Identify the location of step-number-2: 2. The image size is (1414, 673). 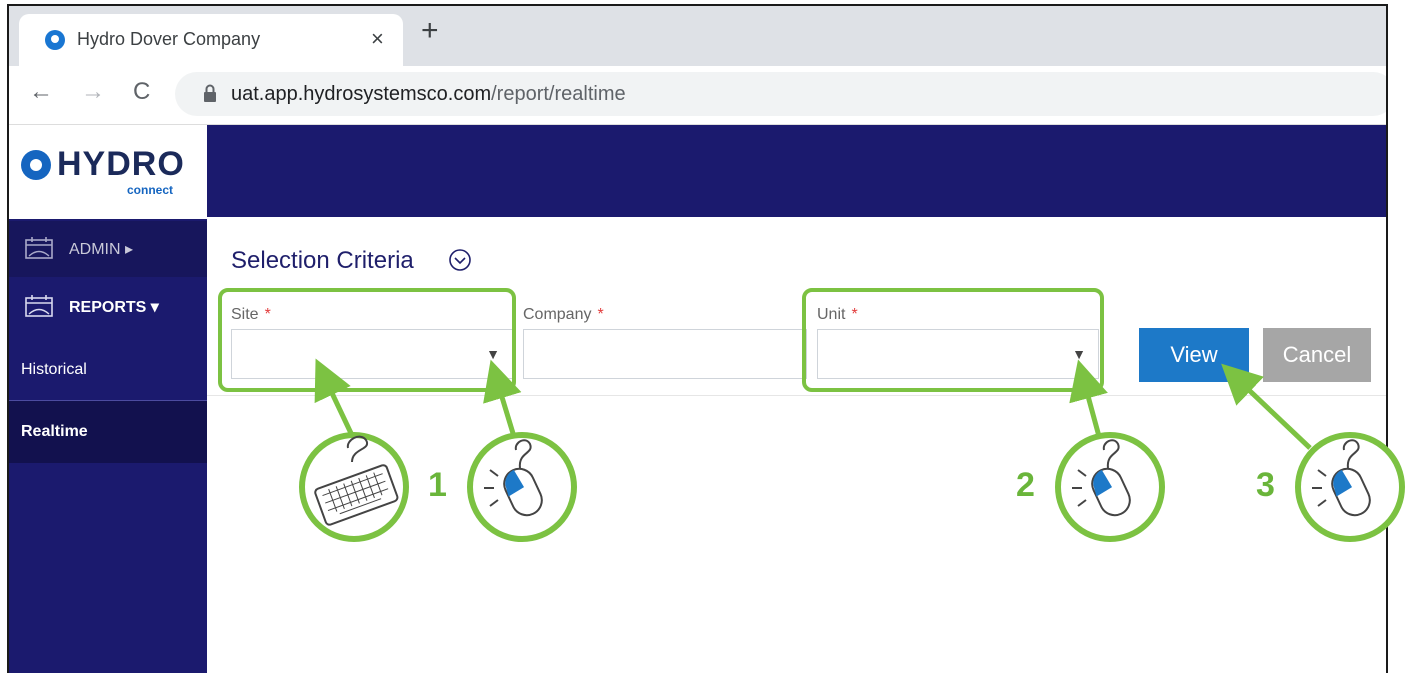
(1025, 485).